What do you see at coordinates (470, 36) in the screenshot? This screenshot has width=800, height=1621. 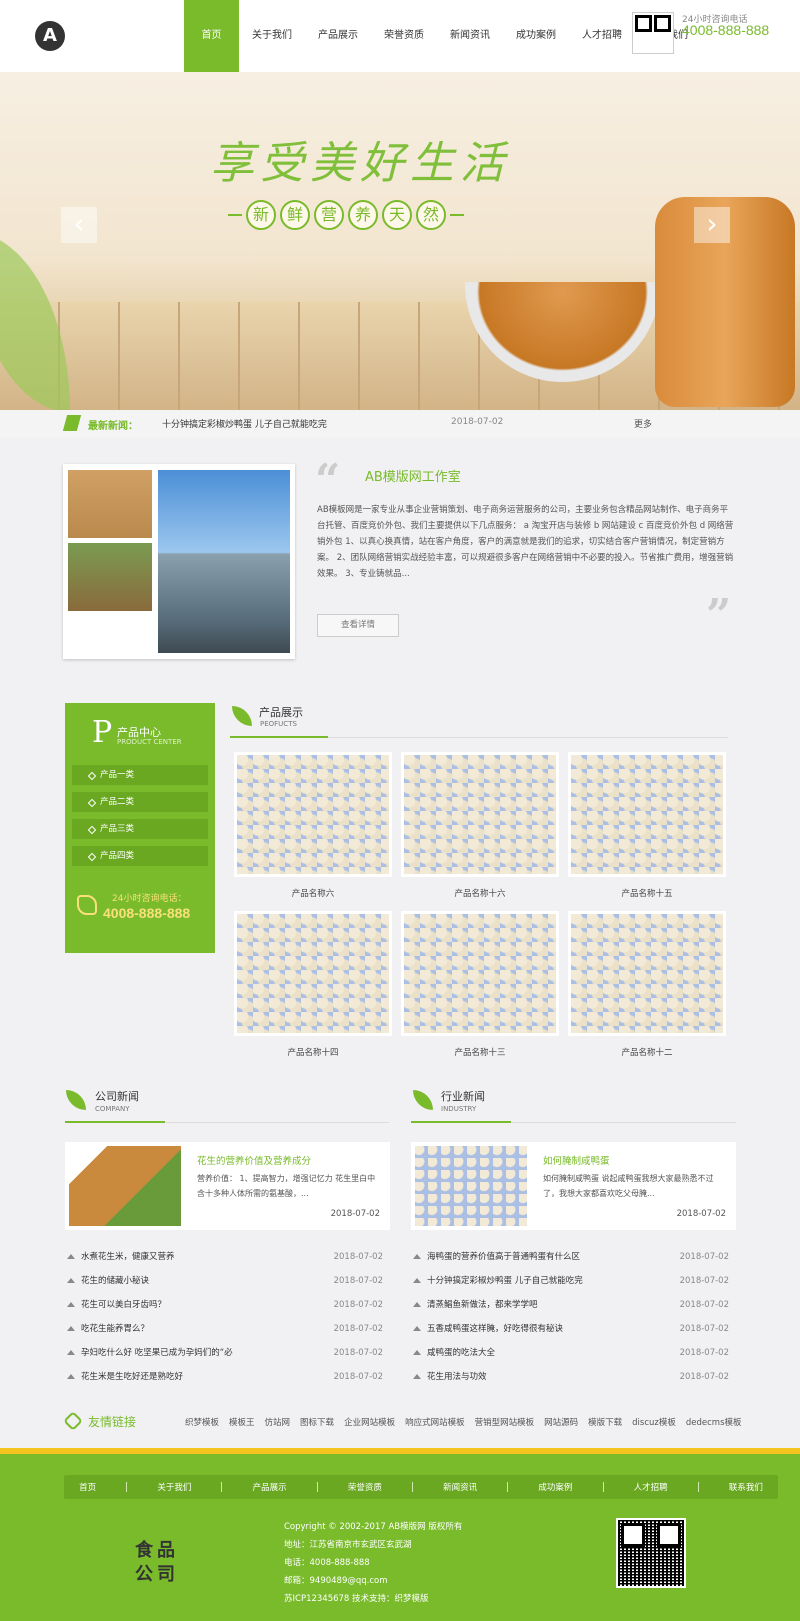 I see `nav-news: 新闻资讯` at bounding box center [470, 36].